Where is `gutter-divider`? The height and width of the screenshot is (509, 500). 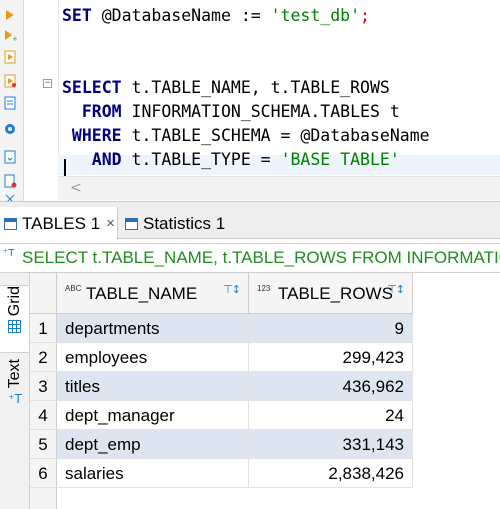
gutter-divider is located at coordinates (58, 87).